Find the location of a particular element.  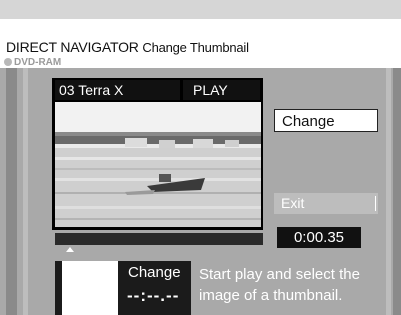

playback-status: PLAY is located at coordinates (221, 90).